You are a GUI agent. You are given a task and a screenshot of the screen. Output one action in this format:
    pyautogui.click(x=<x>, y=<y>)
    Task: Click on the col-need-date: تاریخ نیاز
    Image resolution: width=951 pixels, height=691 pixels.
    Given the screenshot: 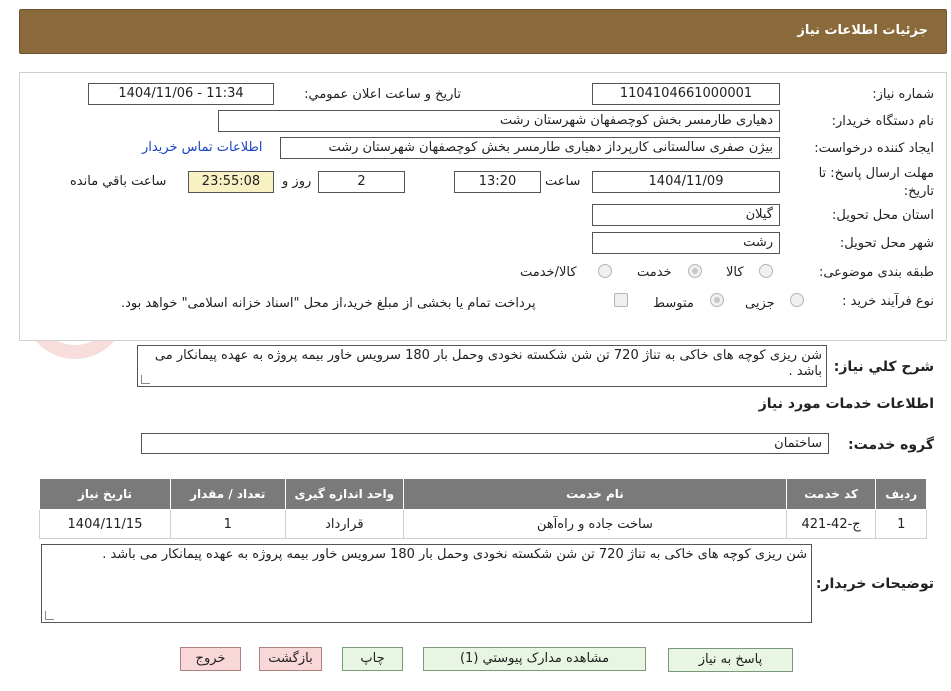 What is the action you would take?
    pyautogui.click(x=105, y=494)
    